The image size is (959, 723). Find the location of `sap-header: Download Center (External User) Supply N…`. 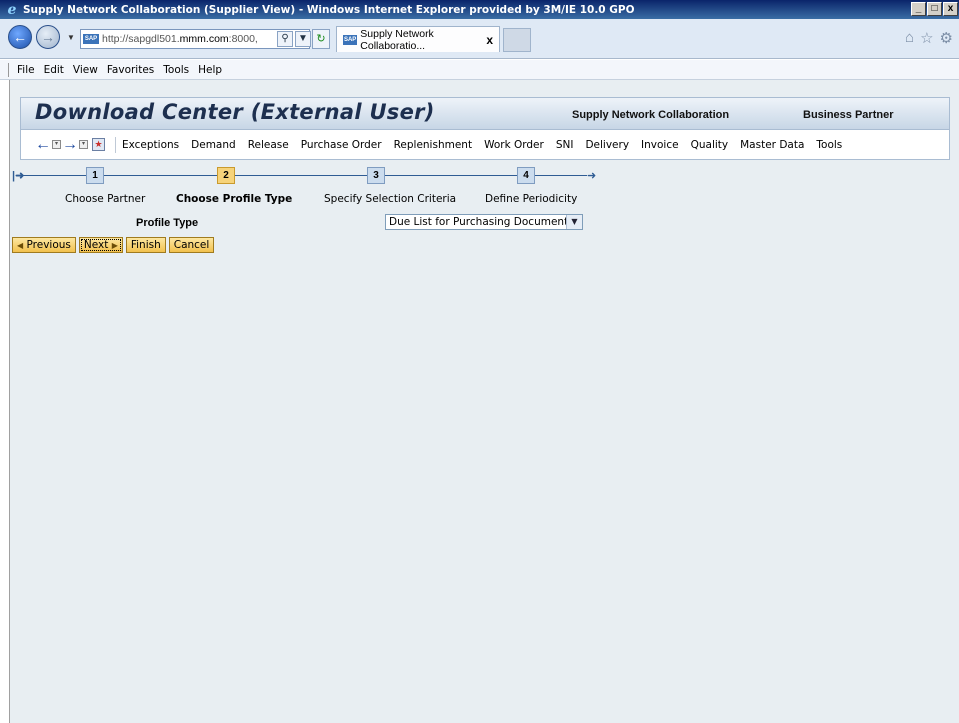

sap-header: Download Center (External User) Supply N… is located at coordinates (485, 113).